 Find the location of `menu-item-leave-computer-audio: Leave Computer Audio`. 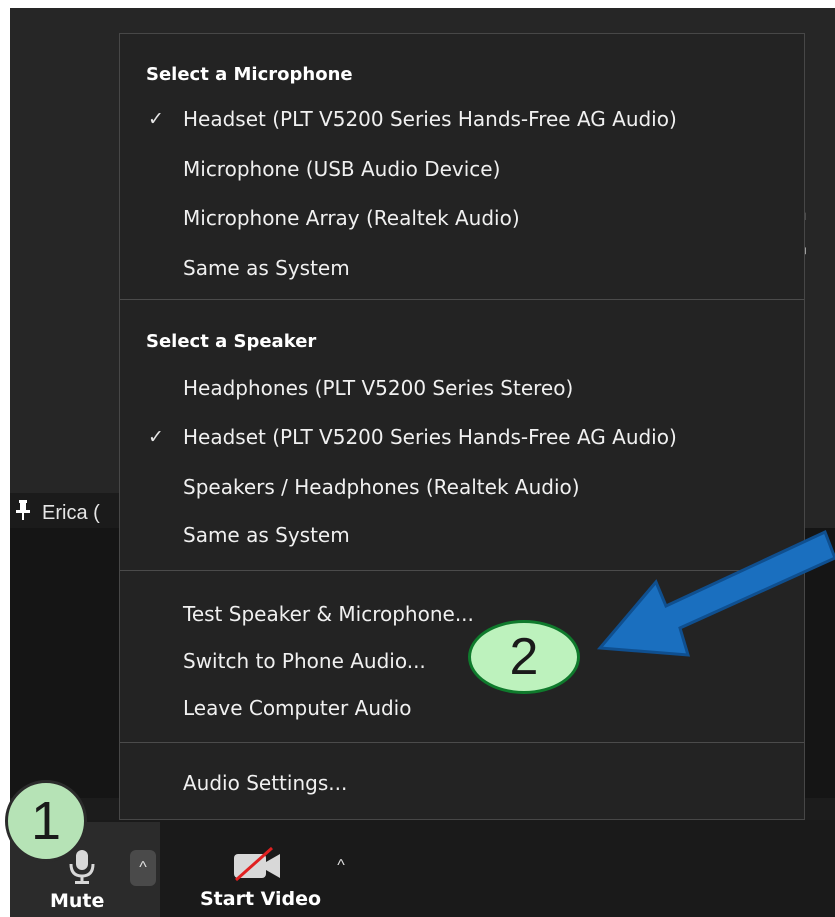

menu-item-leave-computer-audio: Leave Computer Audio is located at coordinates (462, 708).